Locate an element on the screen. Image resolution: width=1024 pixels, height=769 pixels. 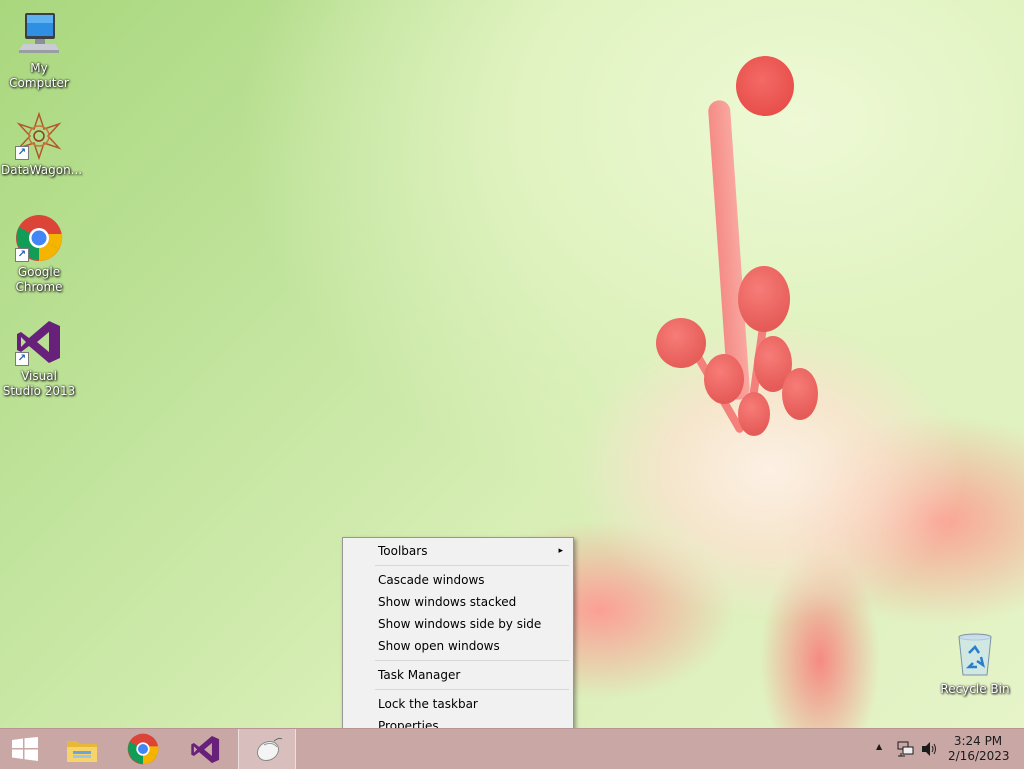
menu-item-lock-the-taskbar: Lock the taskbar is located at coordinates (458, 704).